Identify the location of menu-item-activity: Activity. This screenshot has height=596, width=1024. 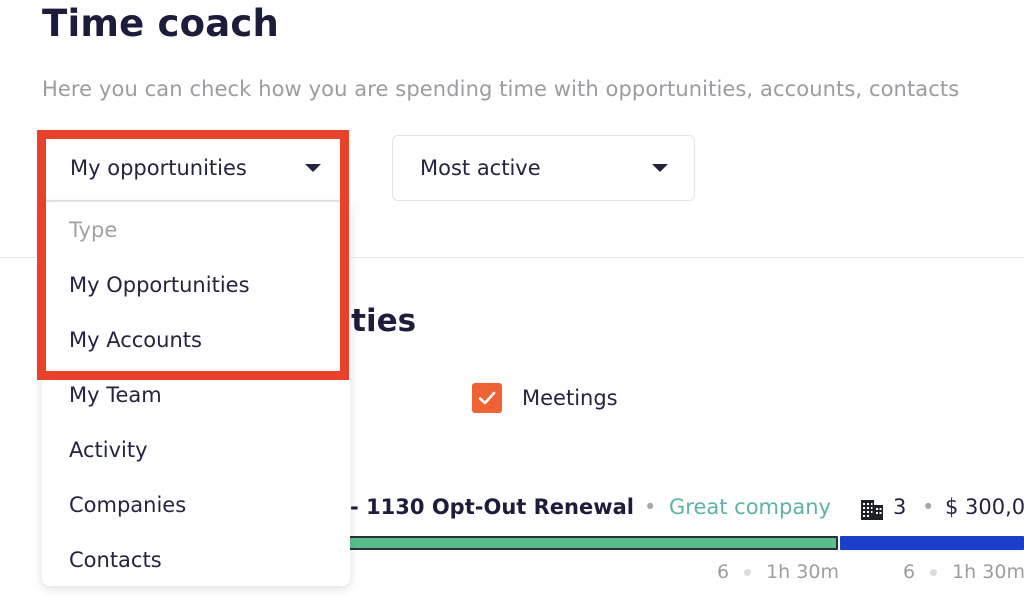
(108, 450).